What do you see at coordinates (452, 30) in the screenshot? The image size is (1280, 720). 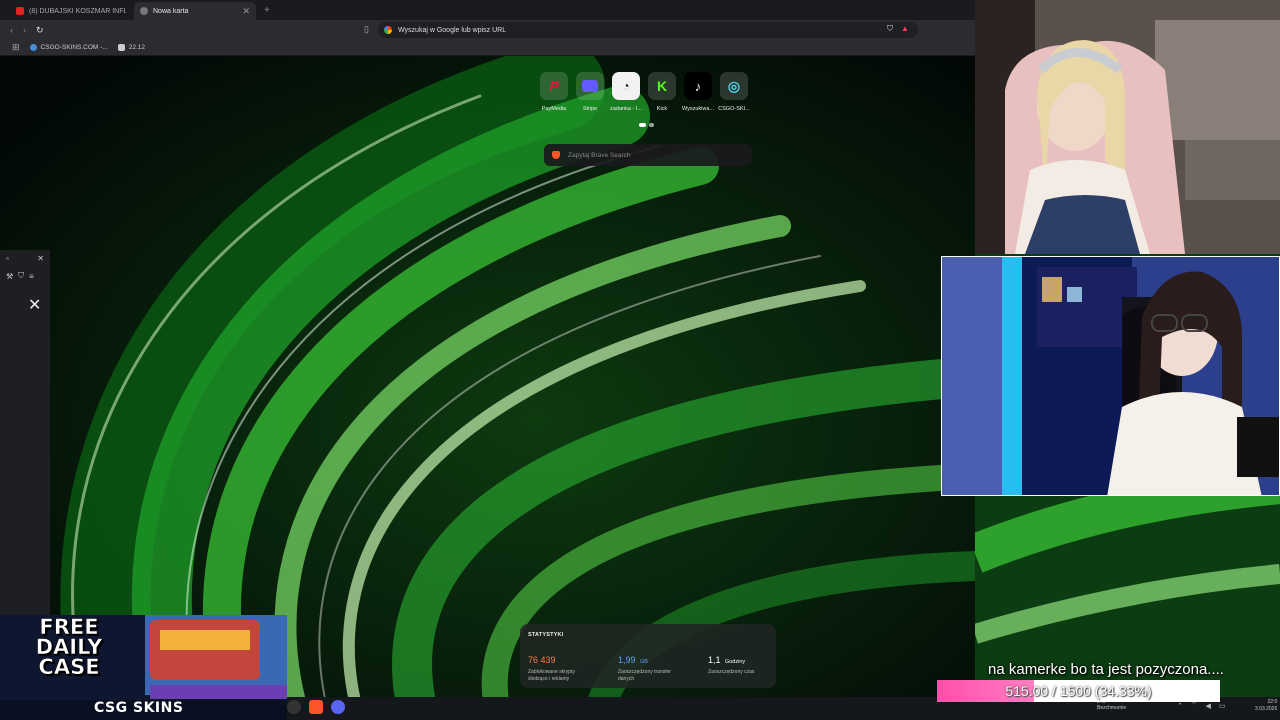 I see `address-bar-placeholder: Wyszukaj w Google lub wpisz URL` at bounding box center [452, 30].